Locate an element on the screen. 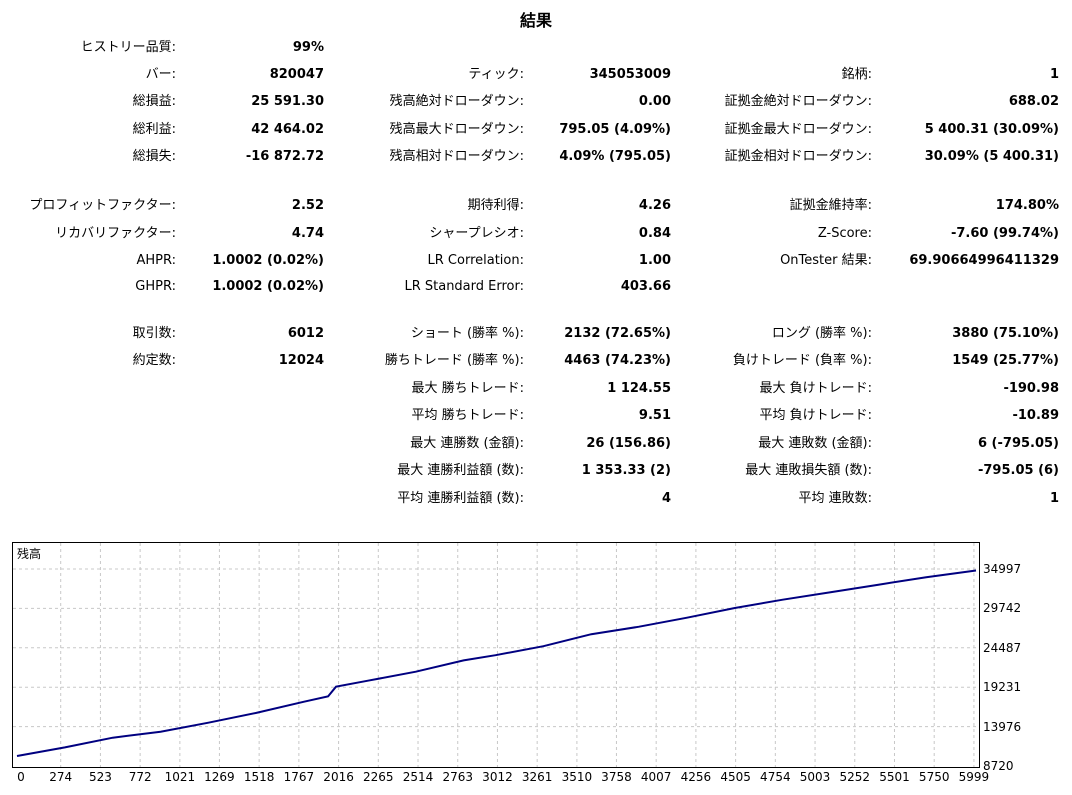  gross-profit-value: 42 464.02 is located at coordinates (287, 129).